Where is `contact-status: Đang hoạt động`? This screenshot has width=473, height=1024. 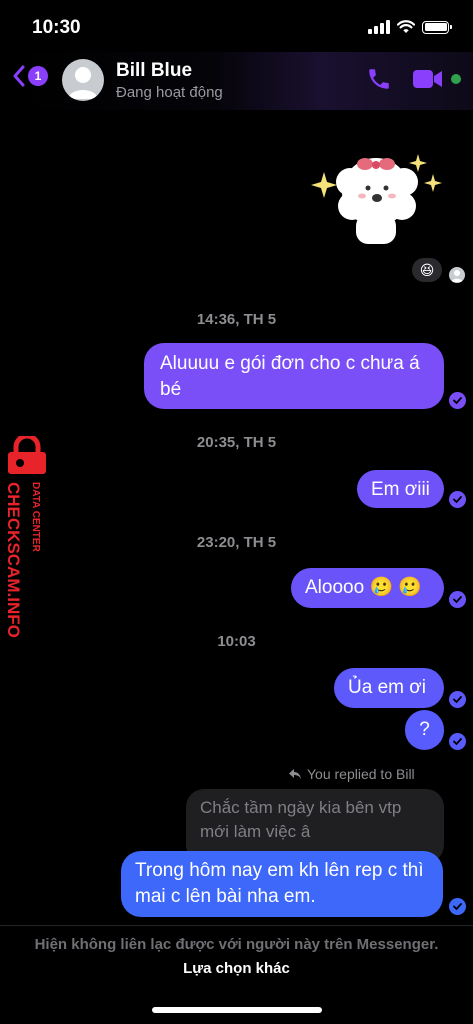 contact-status: Đang hoạt động is located at coordinates (169, 92).